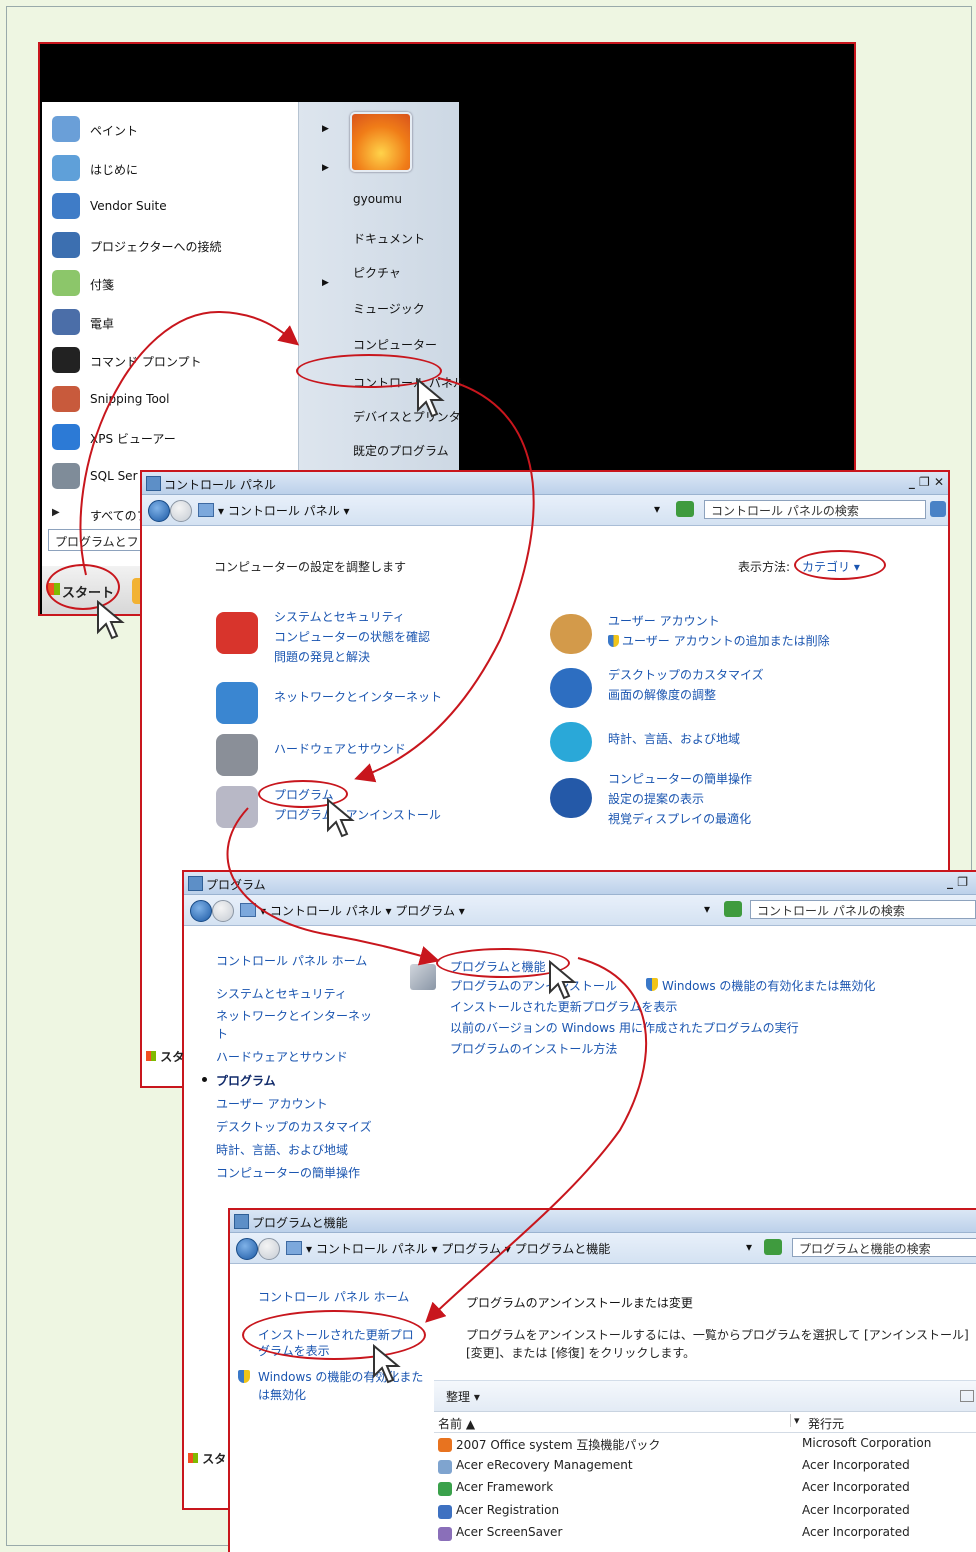 Image resolution: width=976 pixels, height=1552 pixels. Describe the element at coordinates (189, 443) in the screenshot. I see `arrow-start-to-control-panel` at that location.